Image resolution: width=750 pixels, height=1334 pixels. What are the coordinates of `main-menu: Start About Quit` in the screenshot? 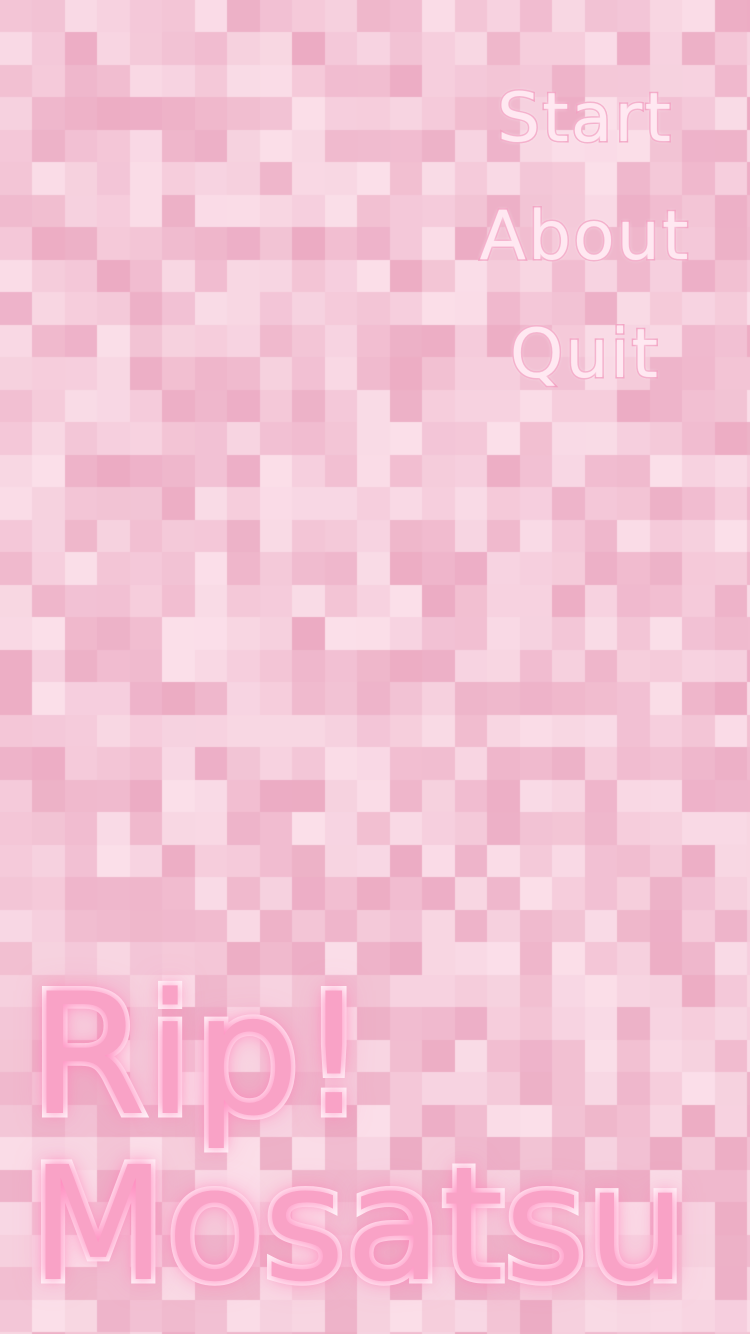 It's located at (585, 246).